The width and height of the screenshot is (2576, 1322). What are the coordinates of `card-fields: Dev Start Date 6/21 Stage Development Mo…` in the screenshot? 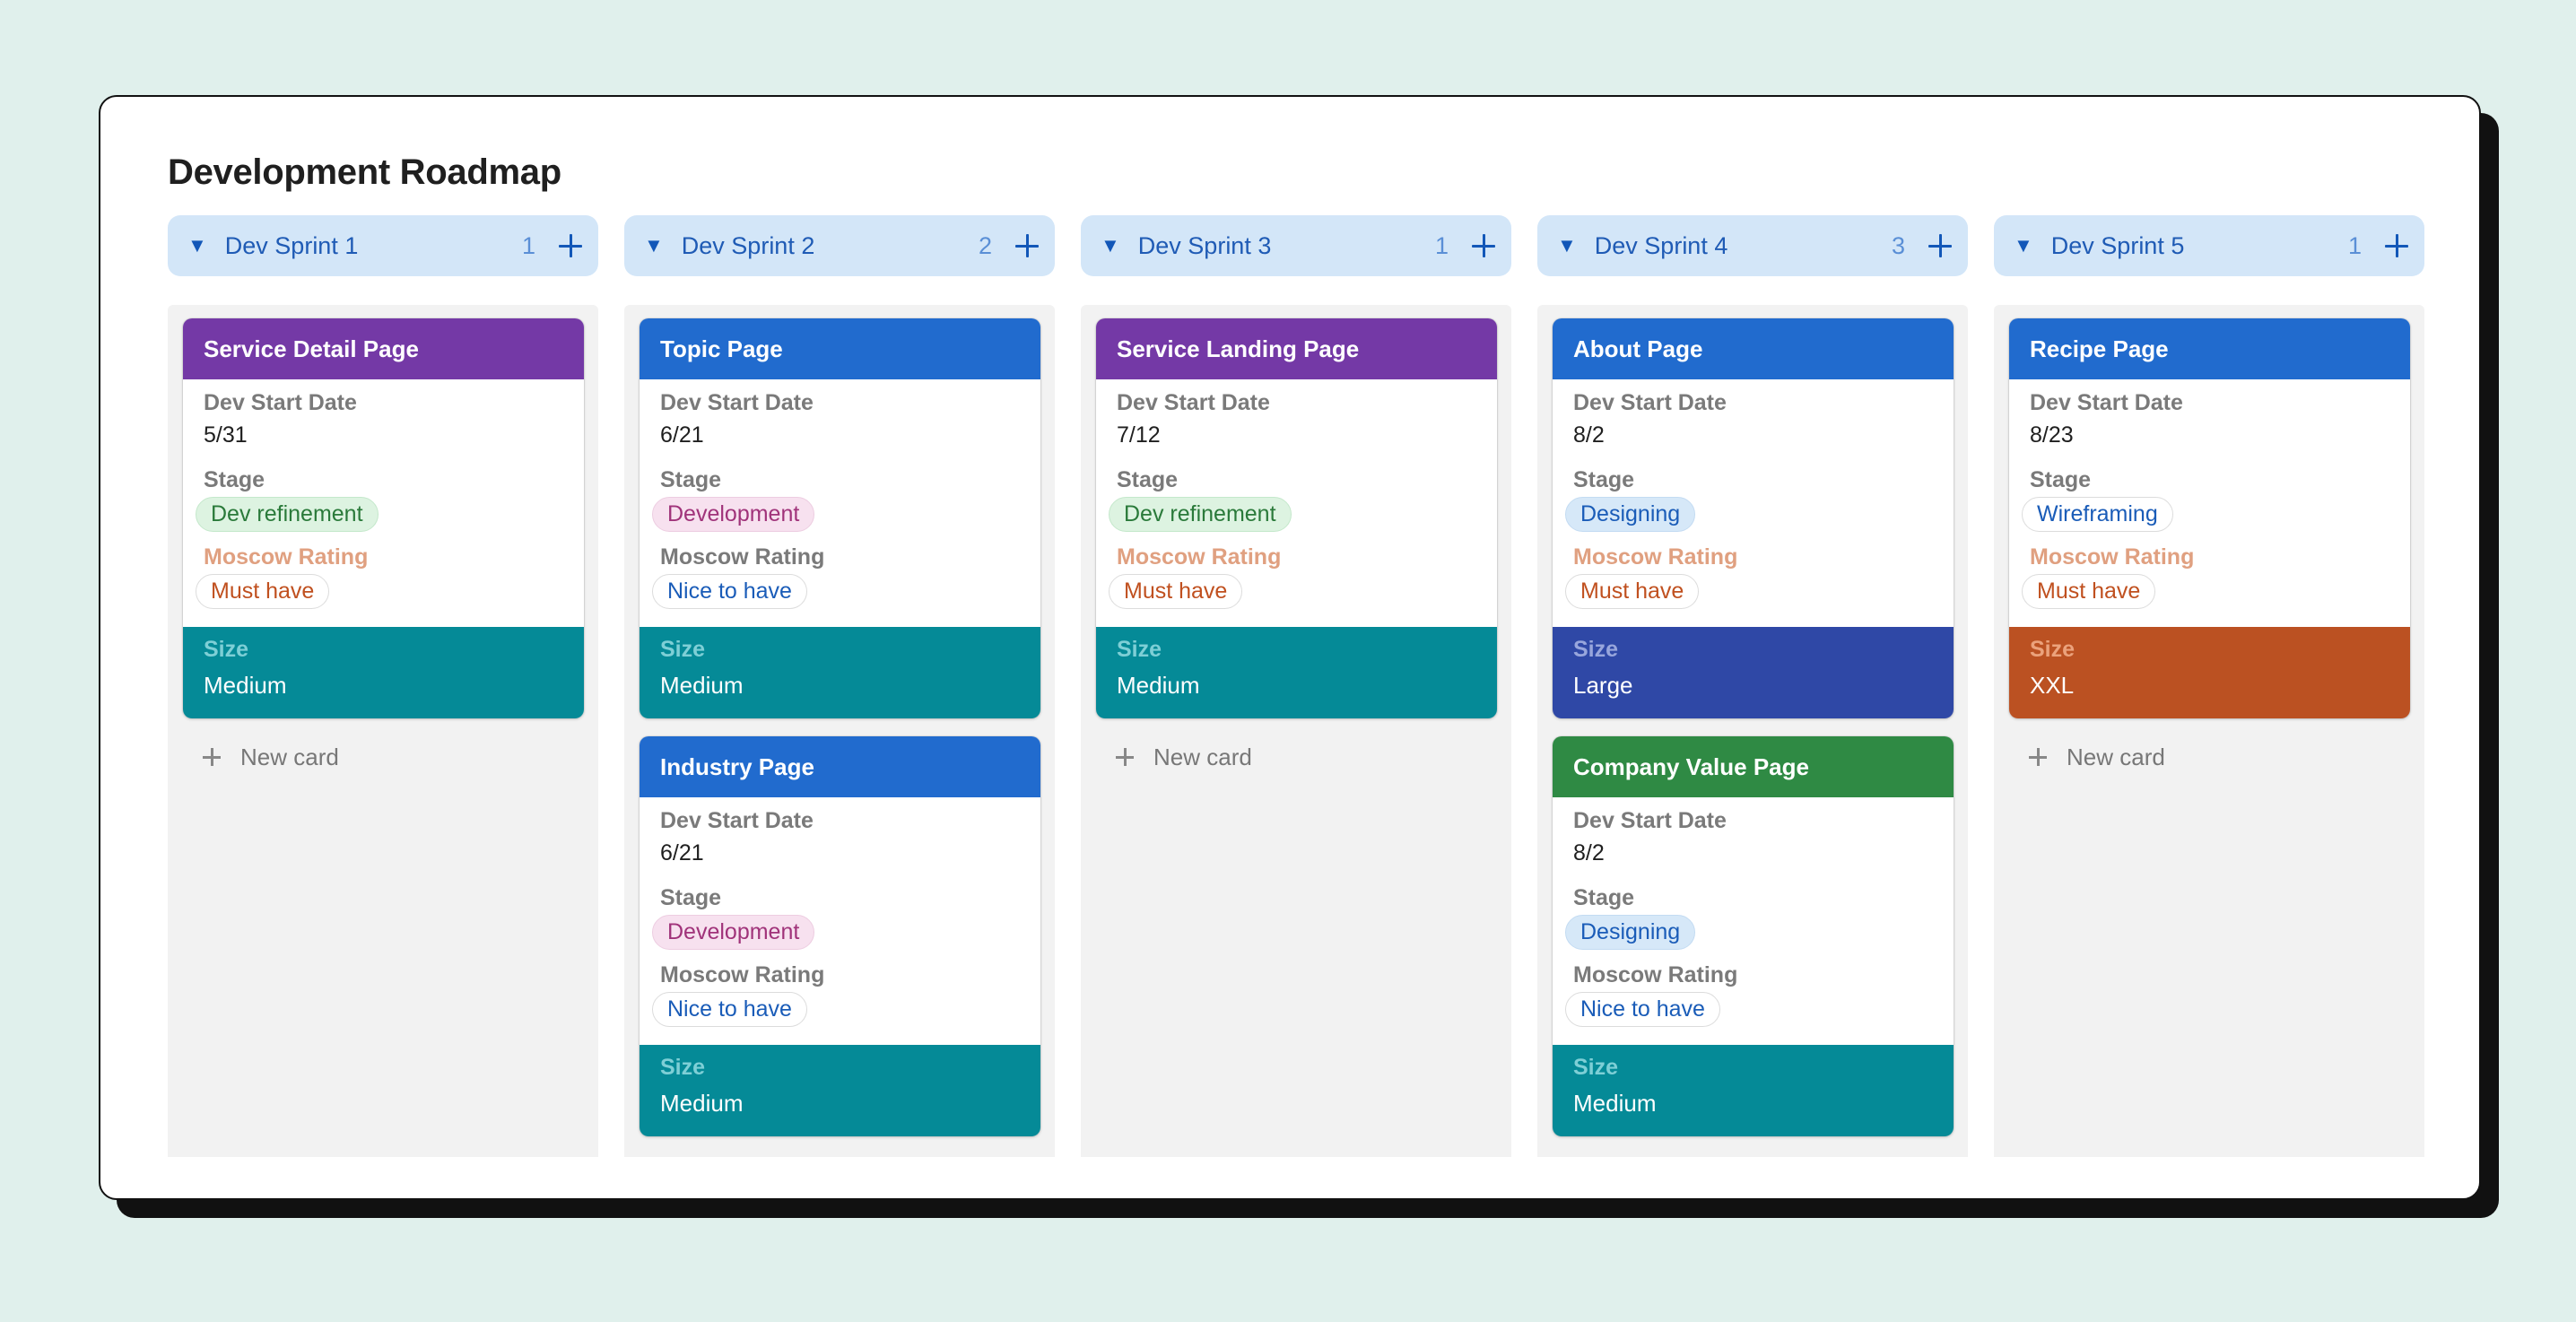 It's located at (840, 921).